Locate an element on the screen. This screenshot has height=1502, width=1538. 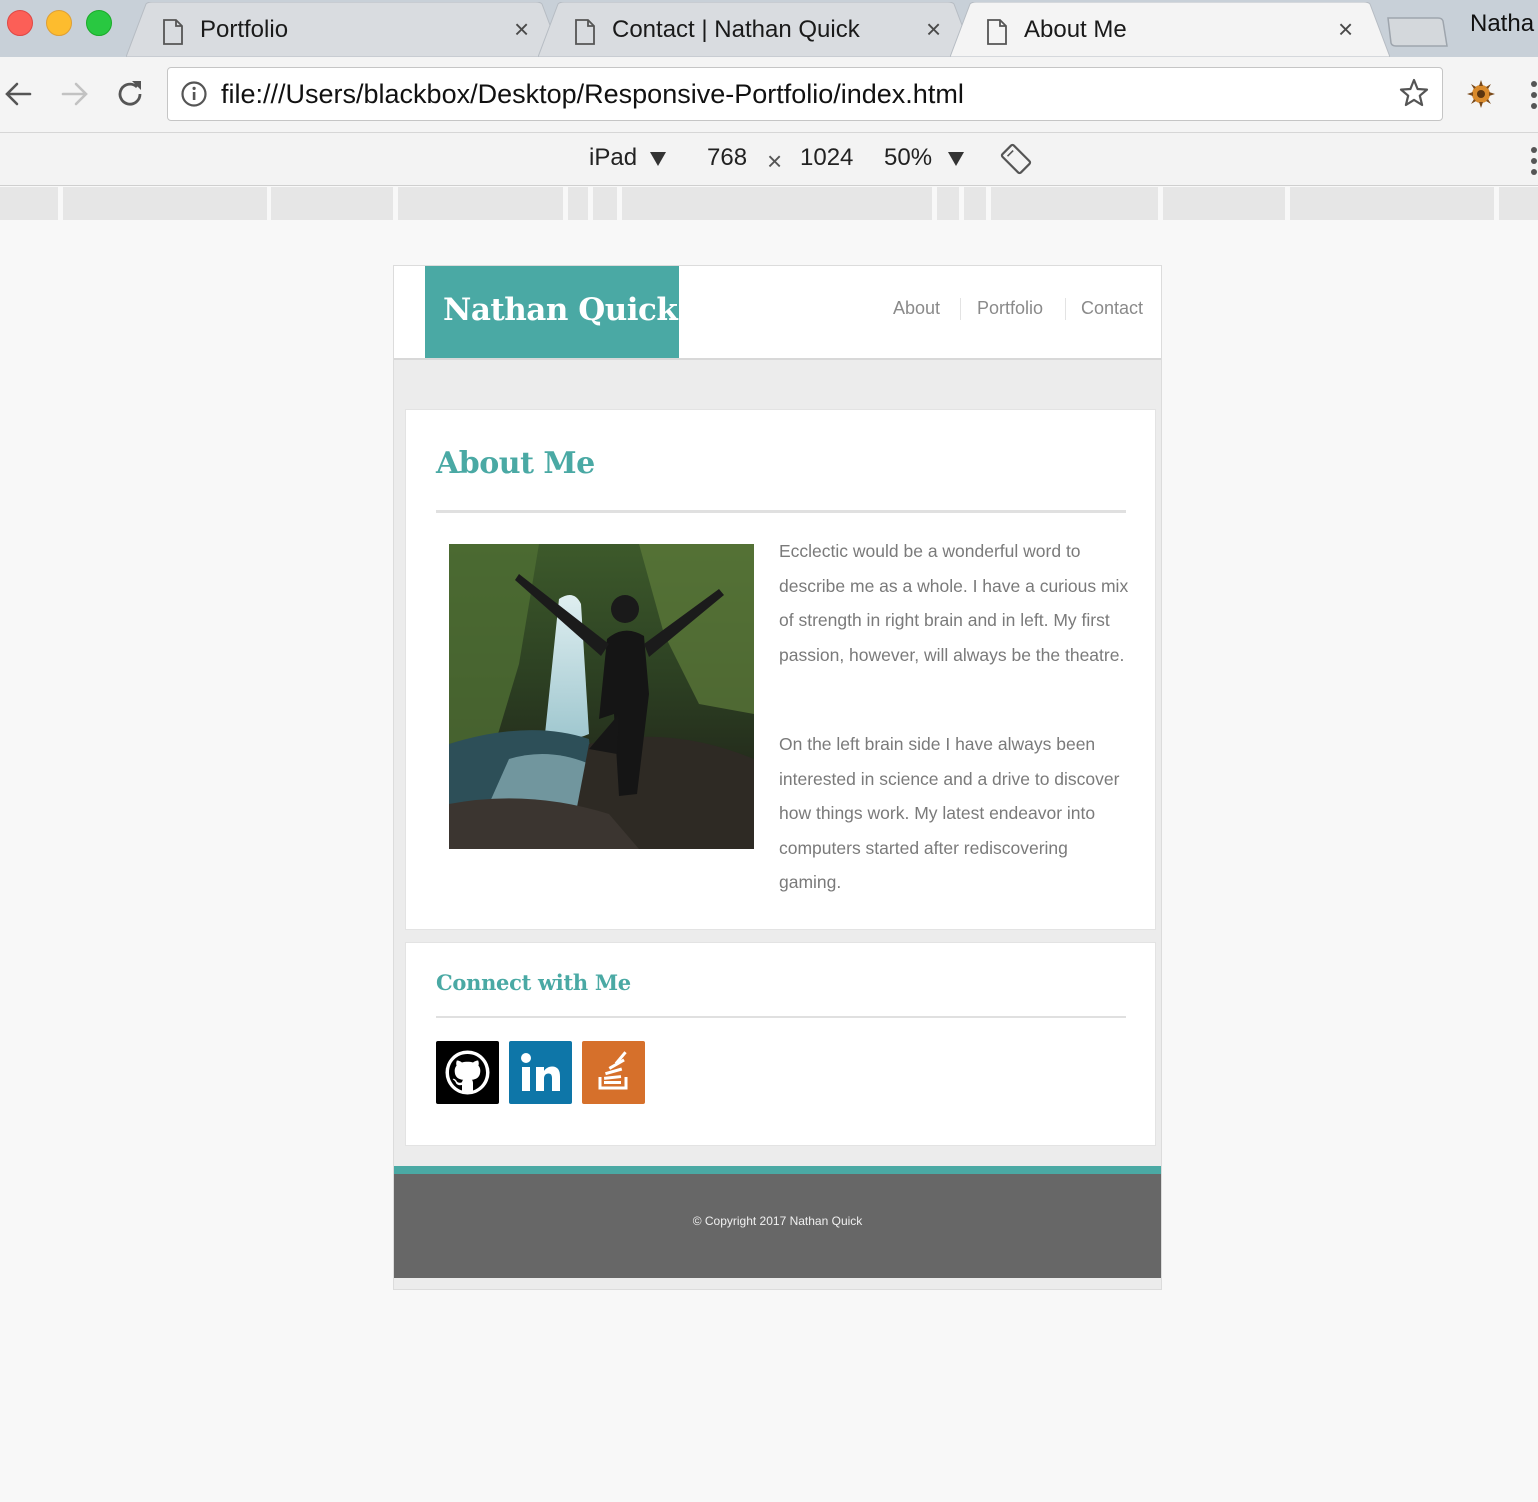
copyright-text: © Copyright 2017 Nathan Quick is located at coordinates (777, 1221).